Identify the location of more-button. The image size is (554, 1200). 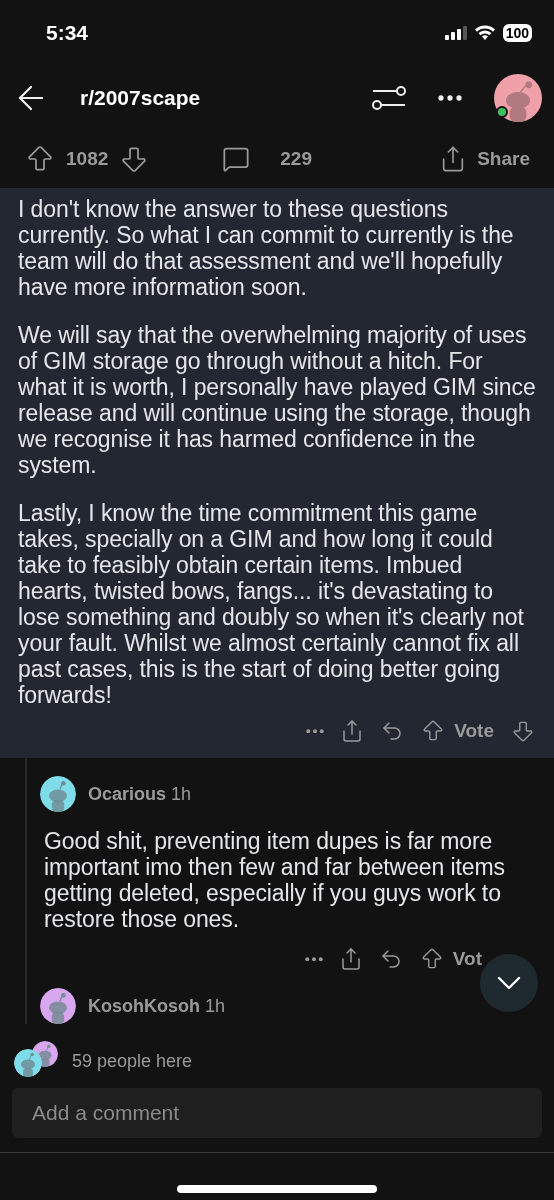
(450, 98).